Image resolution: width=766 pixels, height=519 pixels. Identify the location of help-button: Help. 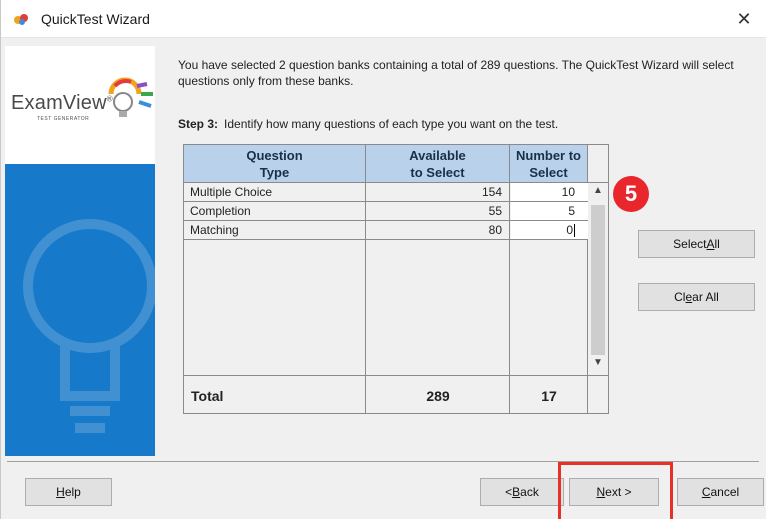
(68, 492).